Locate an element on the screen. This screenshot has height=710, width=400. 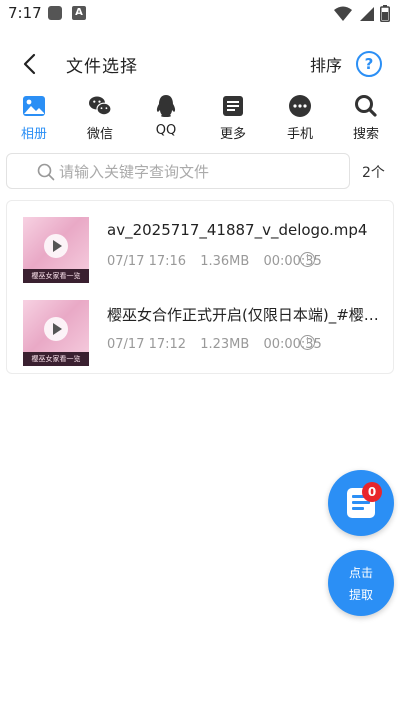
file-size: 1.36MB is located at coordinates (225, 261).